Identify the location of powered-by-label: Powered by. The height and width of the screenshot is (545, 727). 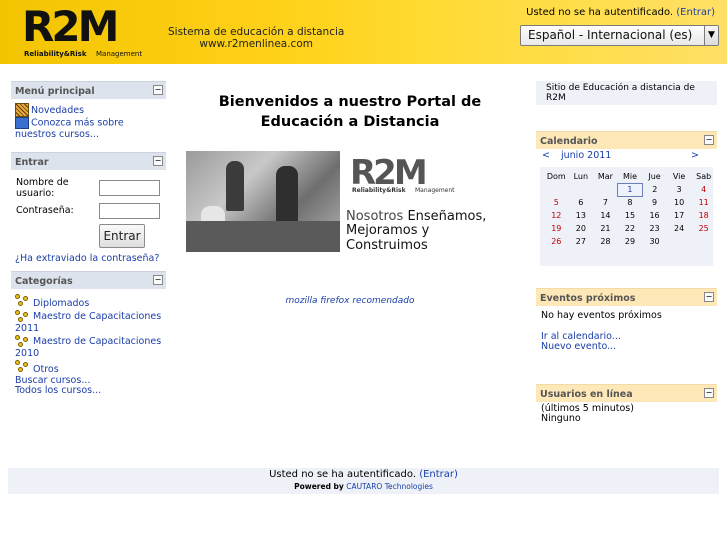
(319, 486).